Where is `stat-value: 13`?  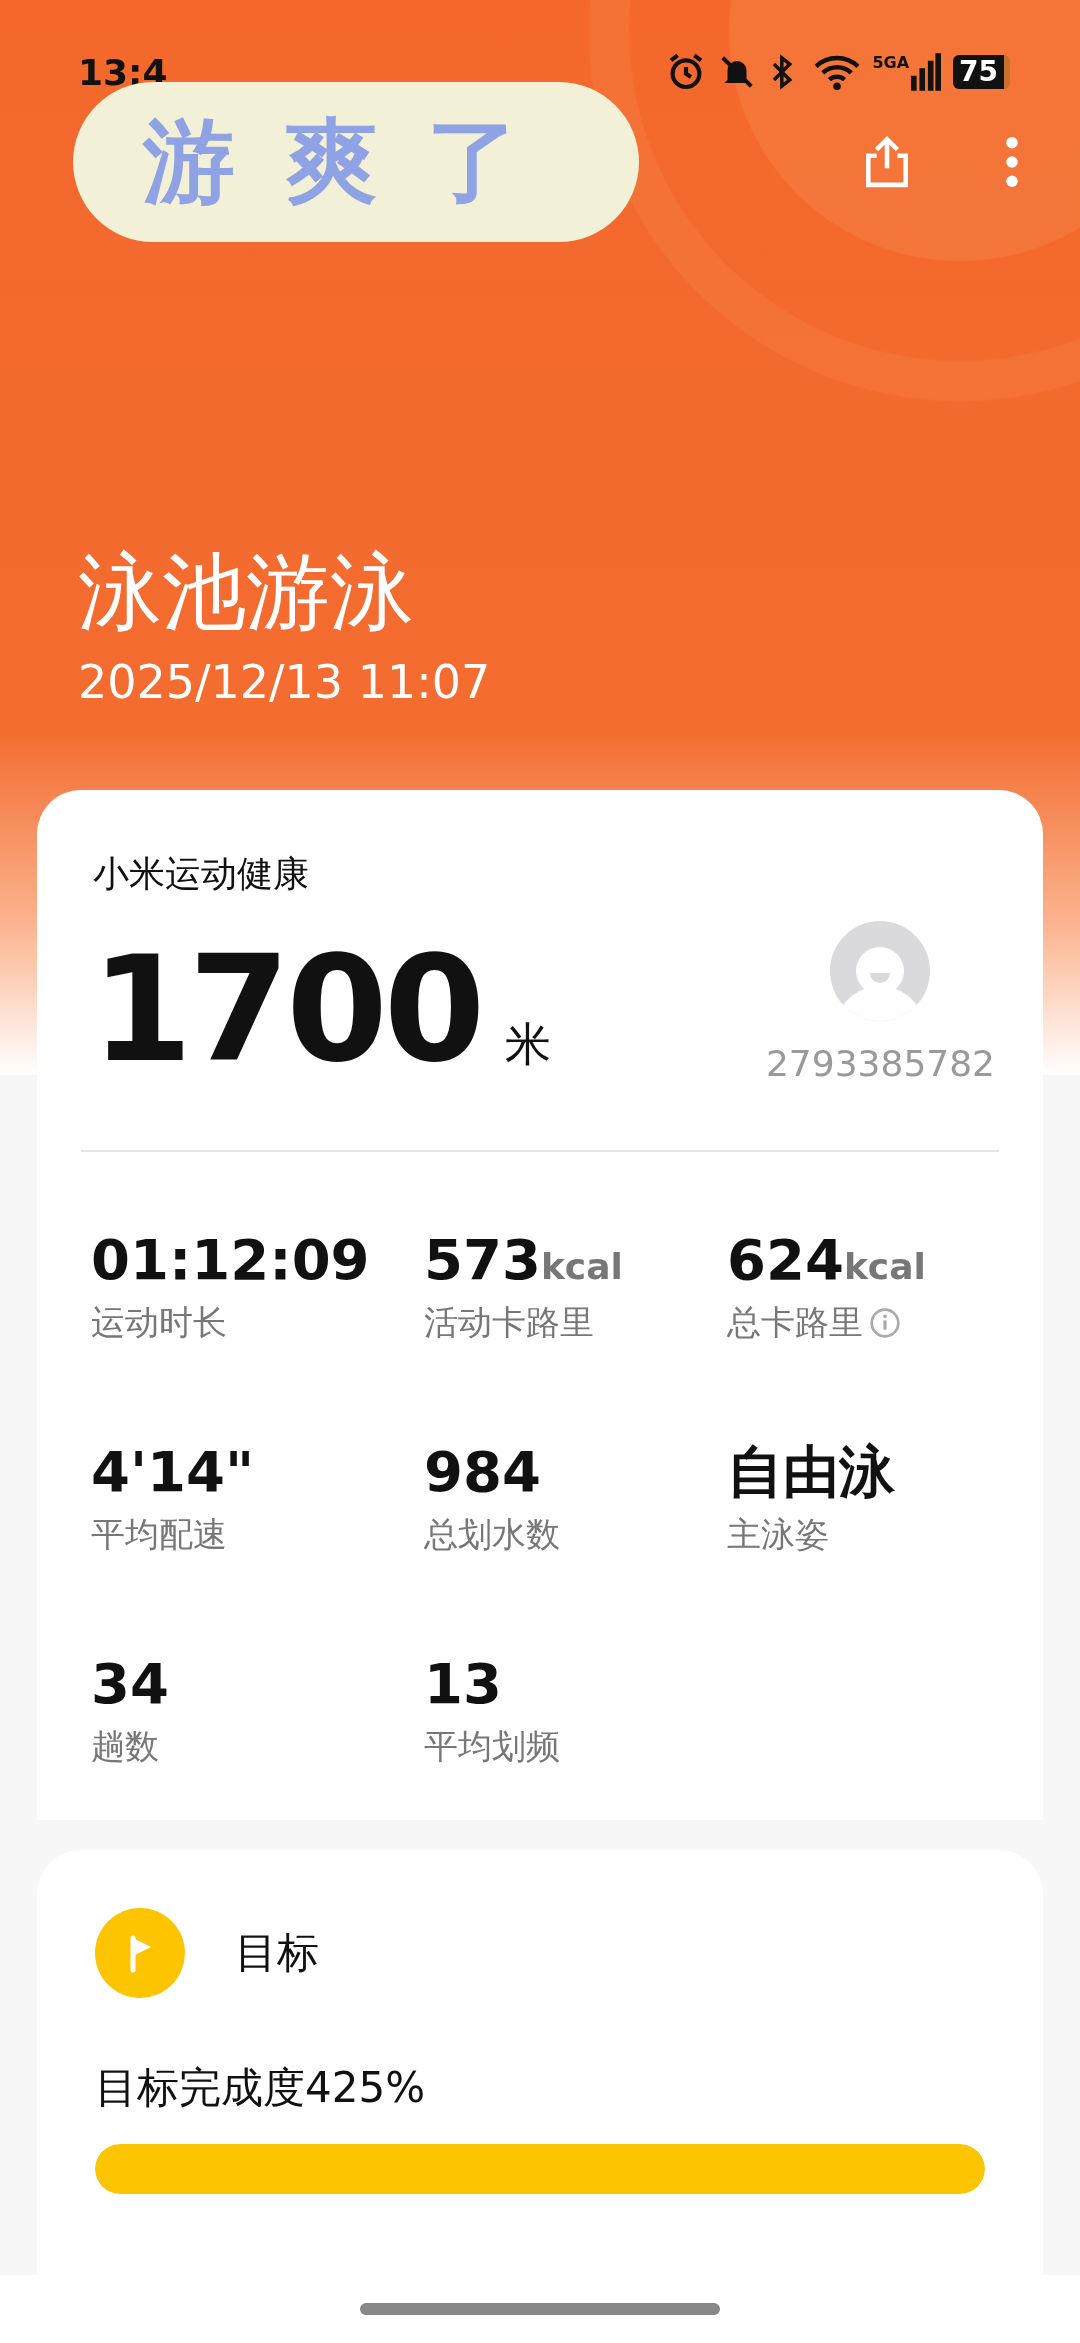 stat-value: 13 is located at coordinates (463, 1684).